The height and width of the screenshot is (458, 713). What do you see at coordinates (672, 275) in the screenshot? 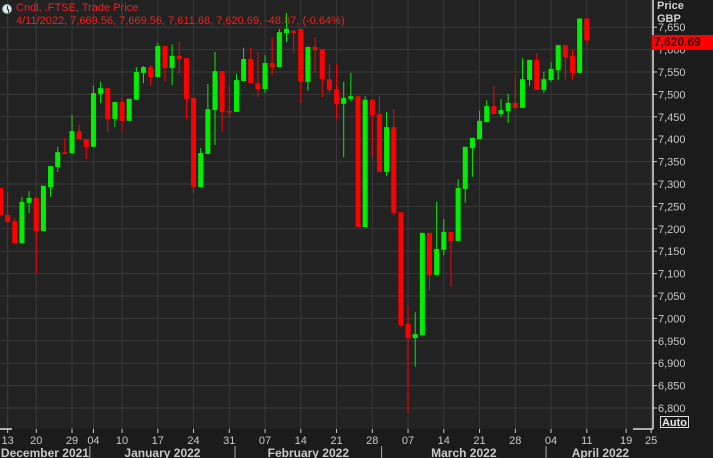
I see `y-tick-label: 7,100` at bounding box center [672, 275].